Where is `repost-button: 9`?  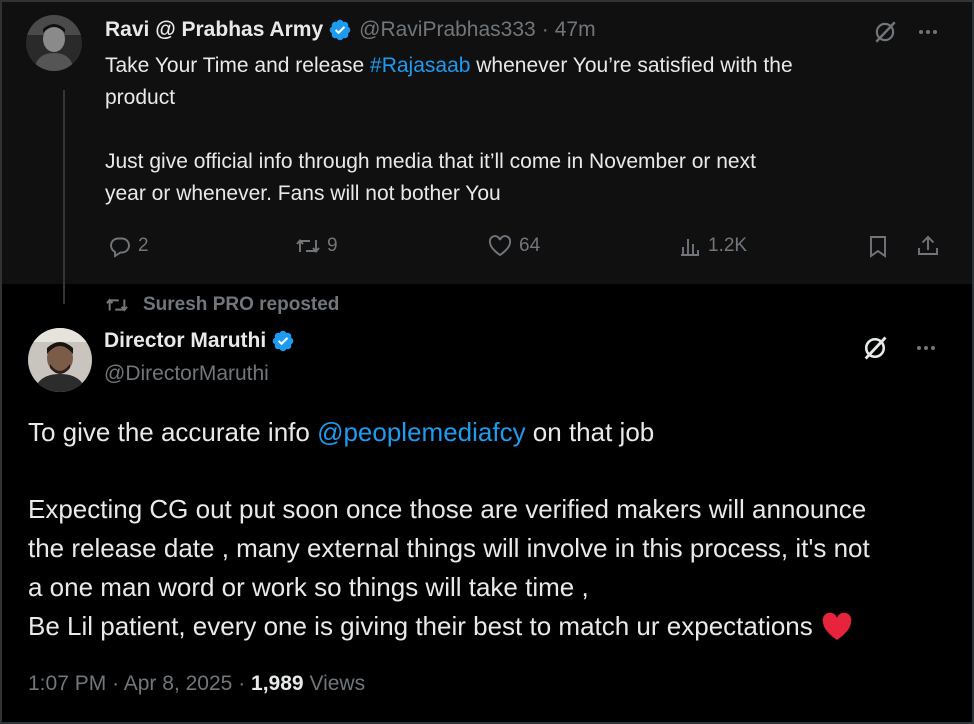 repost-button: 9 is located at coordinates (316, 246).